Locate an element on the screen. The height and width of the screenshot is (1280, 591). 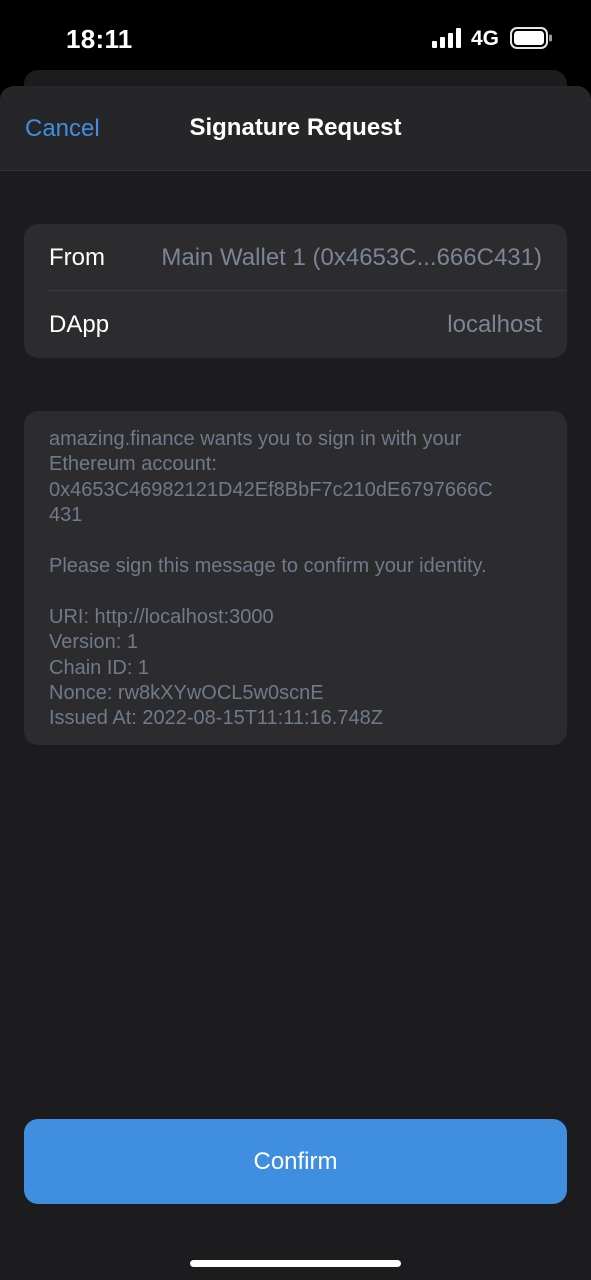
message-line: URI: http://localhost:3000 is located at coordinates (161, 616).